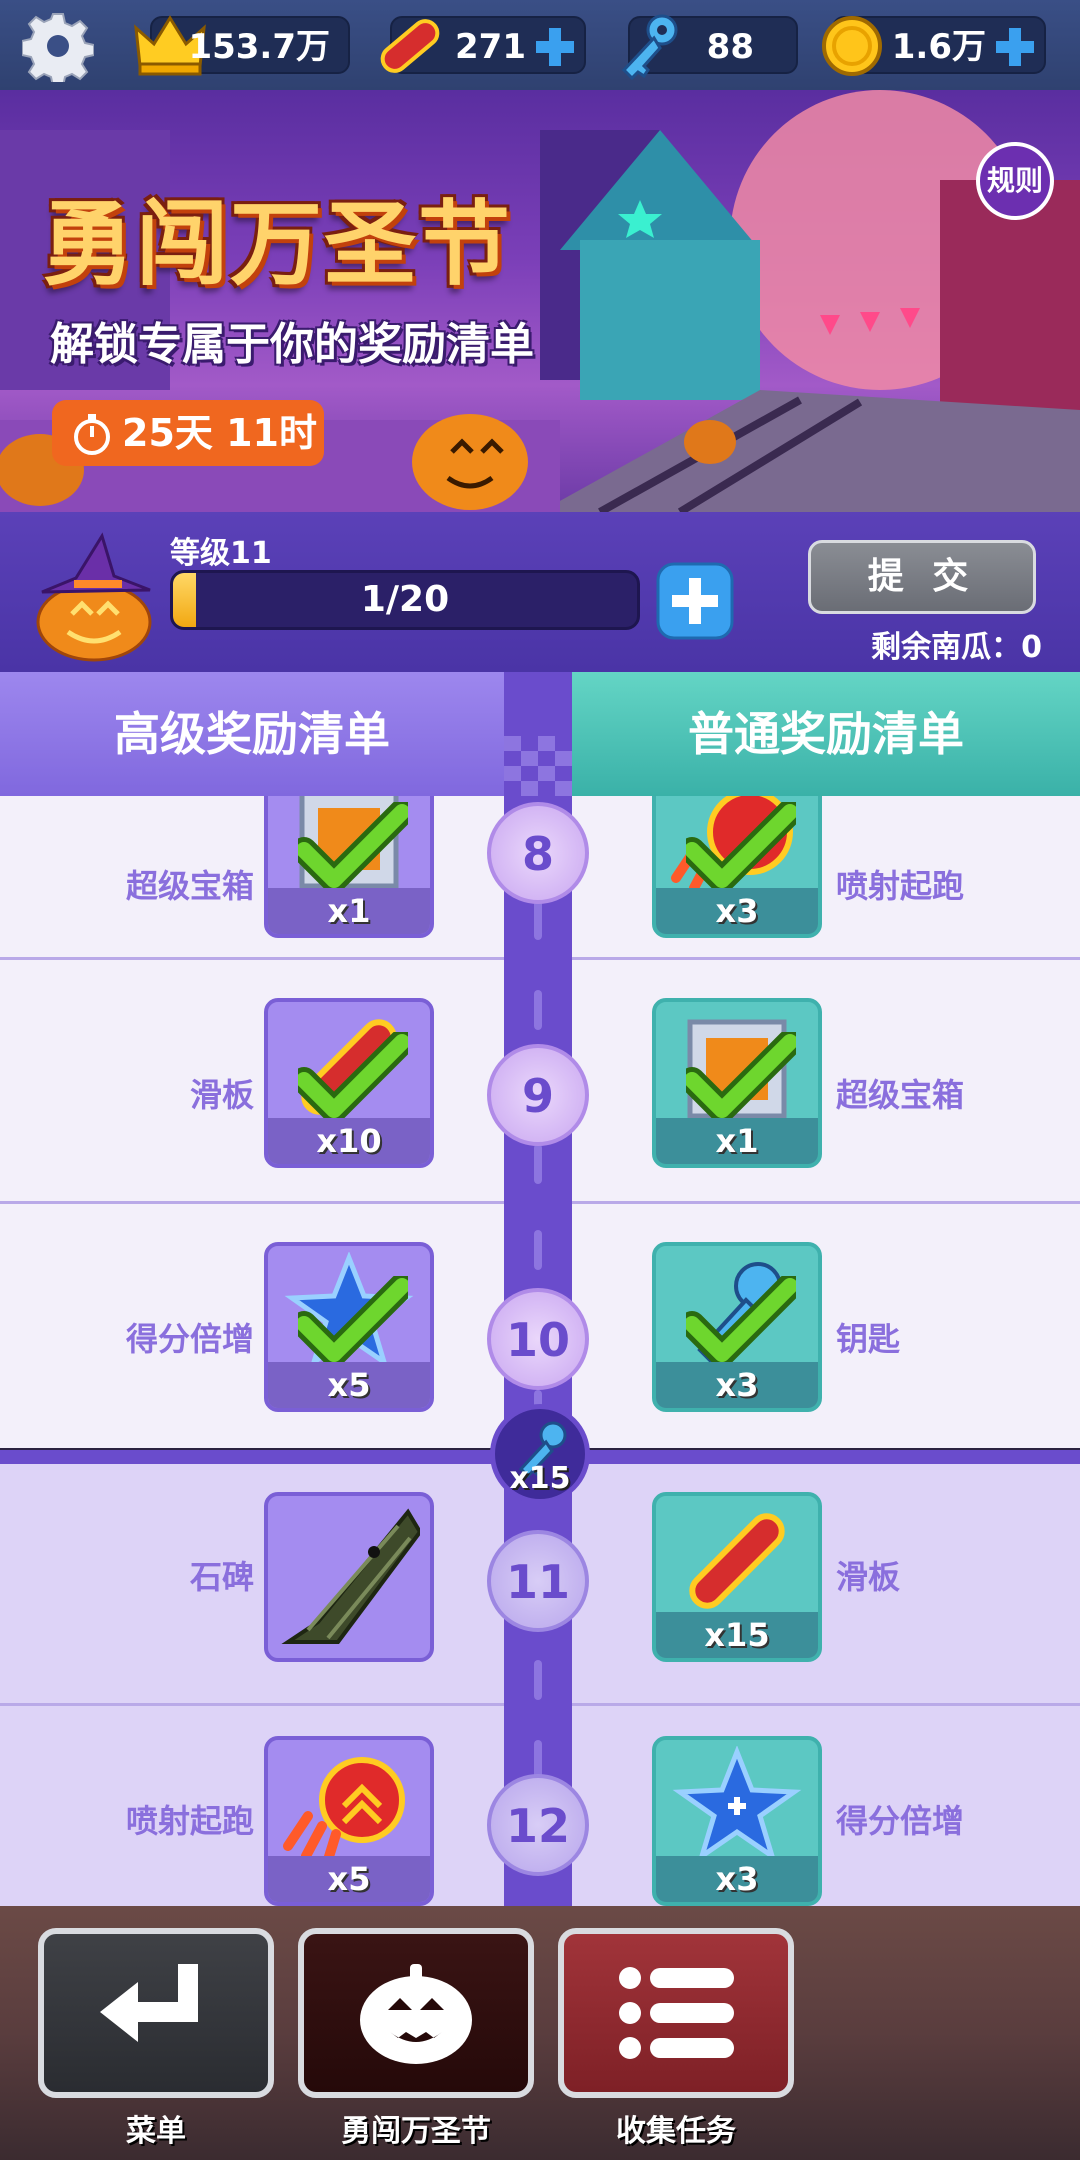 This screenshot has width=1080, height=2160. Describe the element at coordinates (852, 46) in the screenshot. I see `coin-icon` at that location.